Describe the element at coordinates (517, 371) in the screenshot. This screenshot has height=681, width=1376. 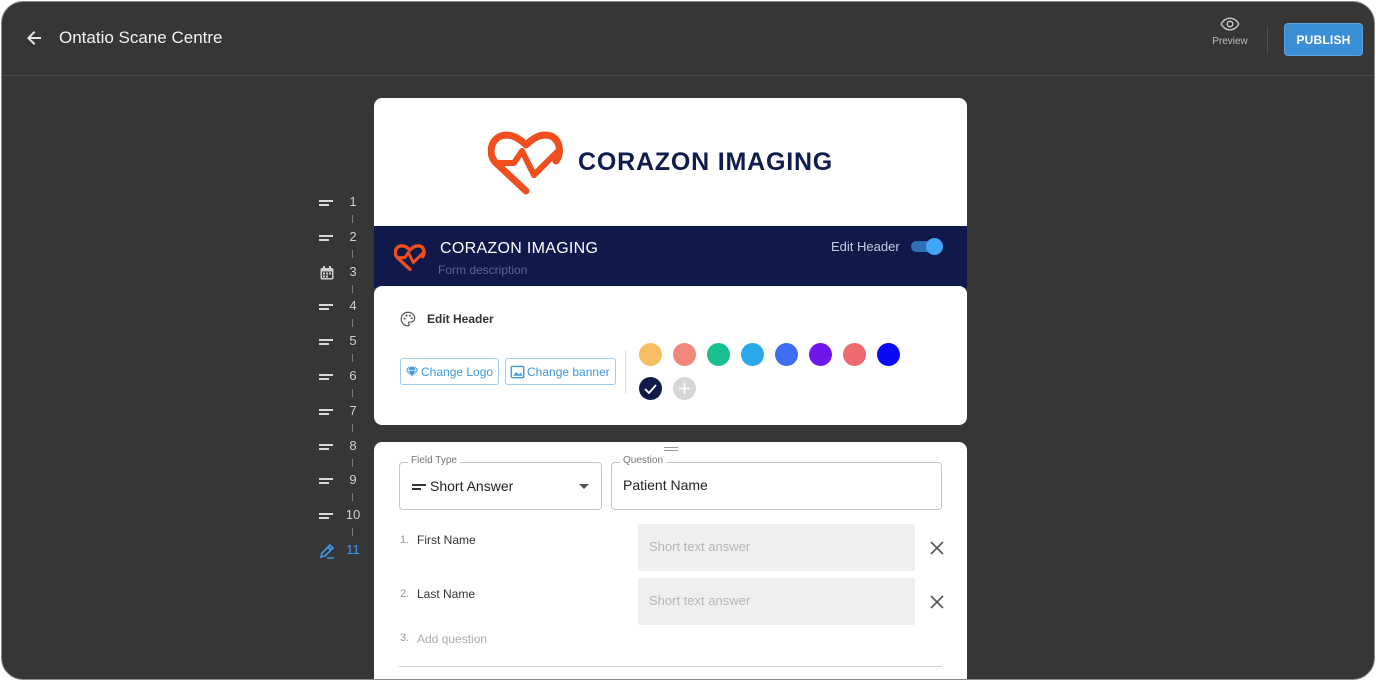
I see `image-icon` at that location.